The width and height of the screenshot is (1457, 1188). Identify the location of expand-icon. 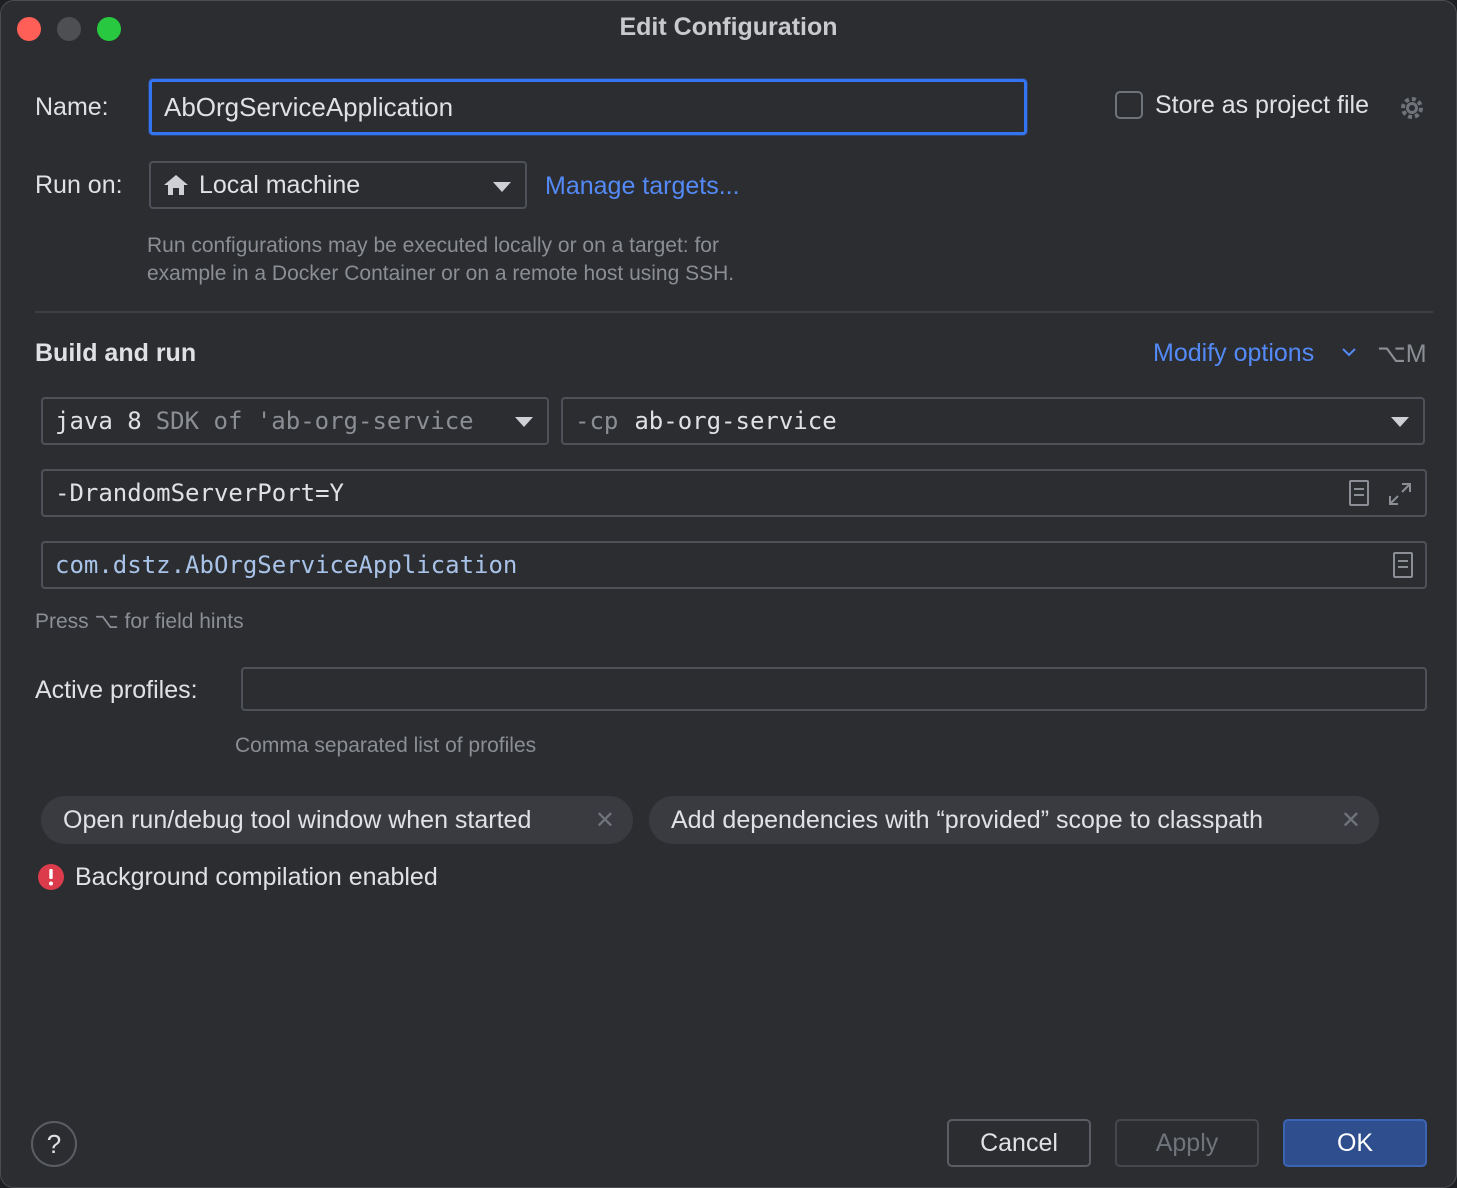
(1400, 494).